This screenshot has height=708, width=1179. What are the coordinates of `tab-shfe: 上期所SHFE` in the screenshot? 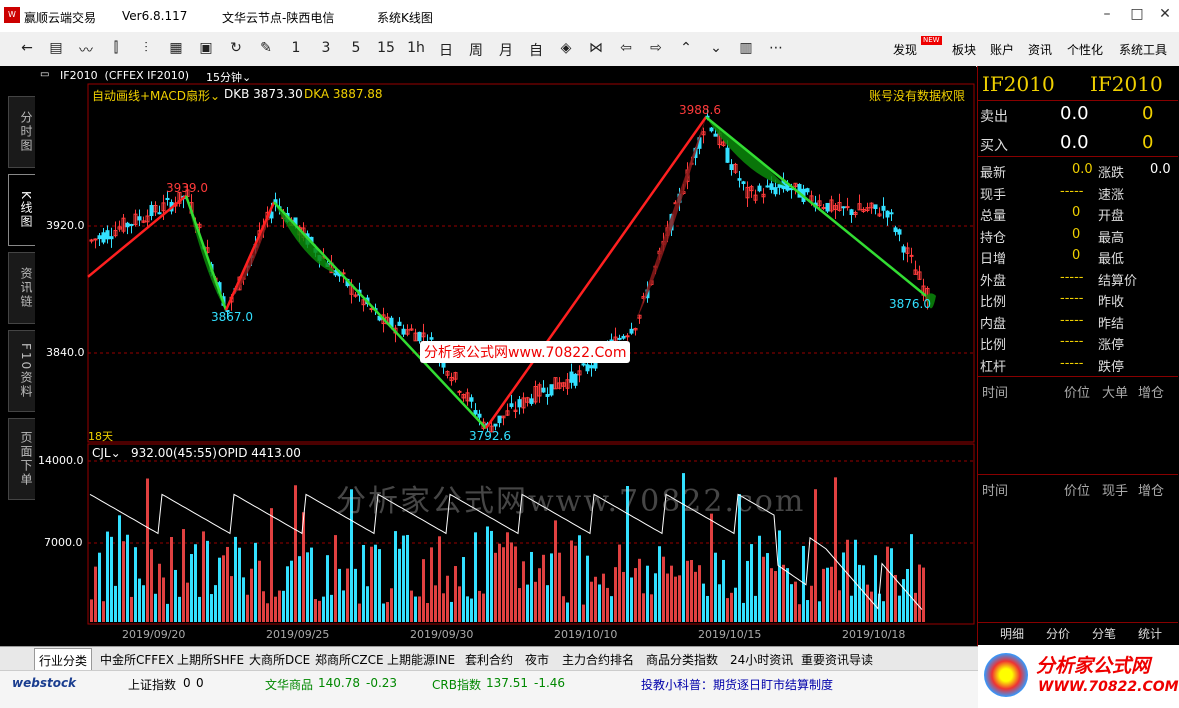 It's located at (210, 659).